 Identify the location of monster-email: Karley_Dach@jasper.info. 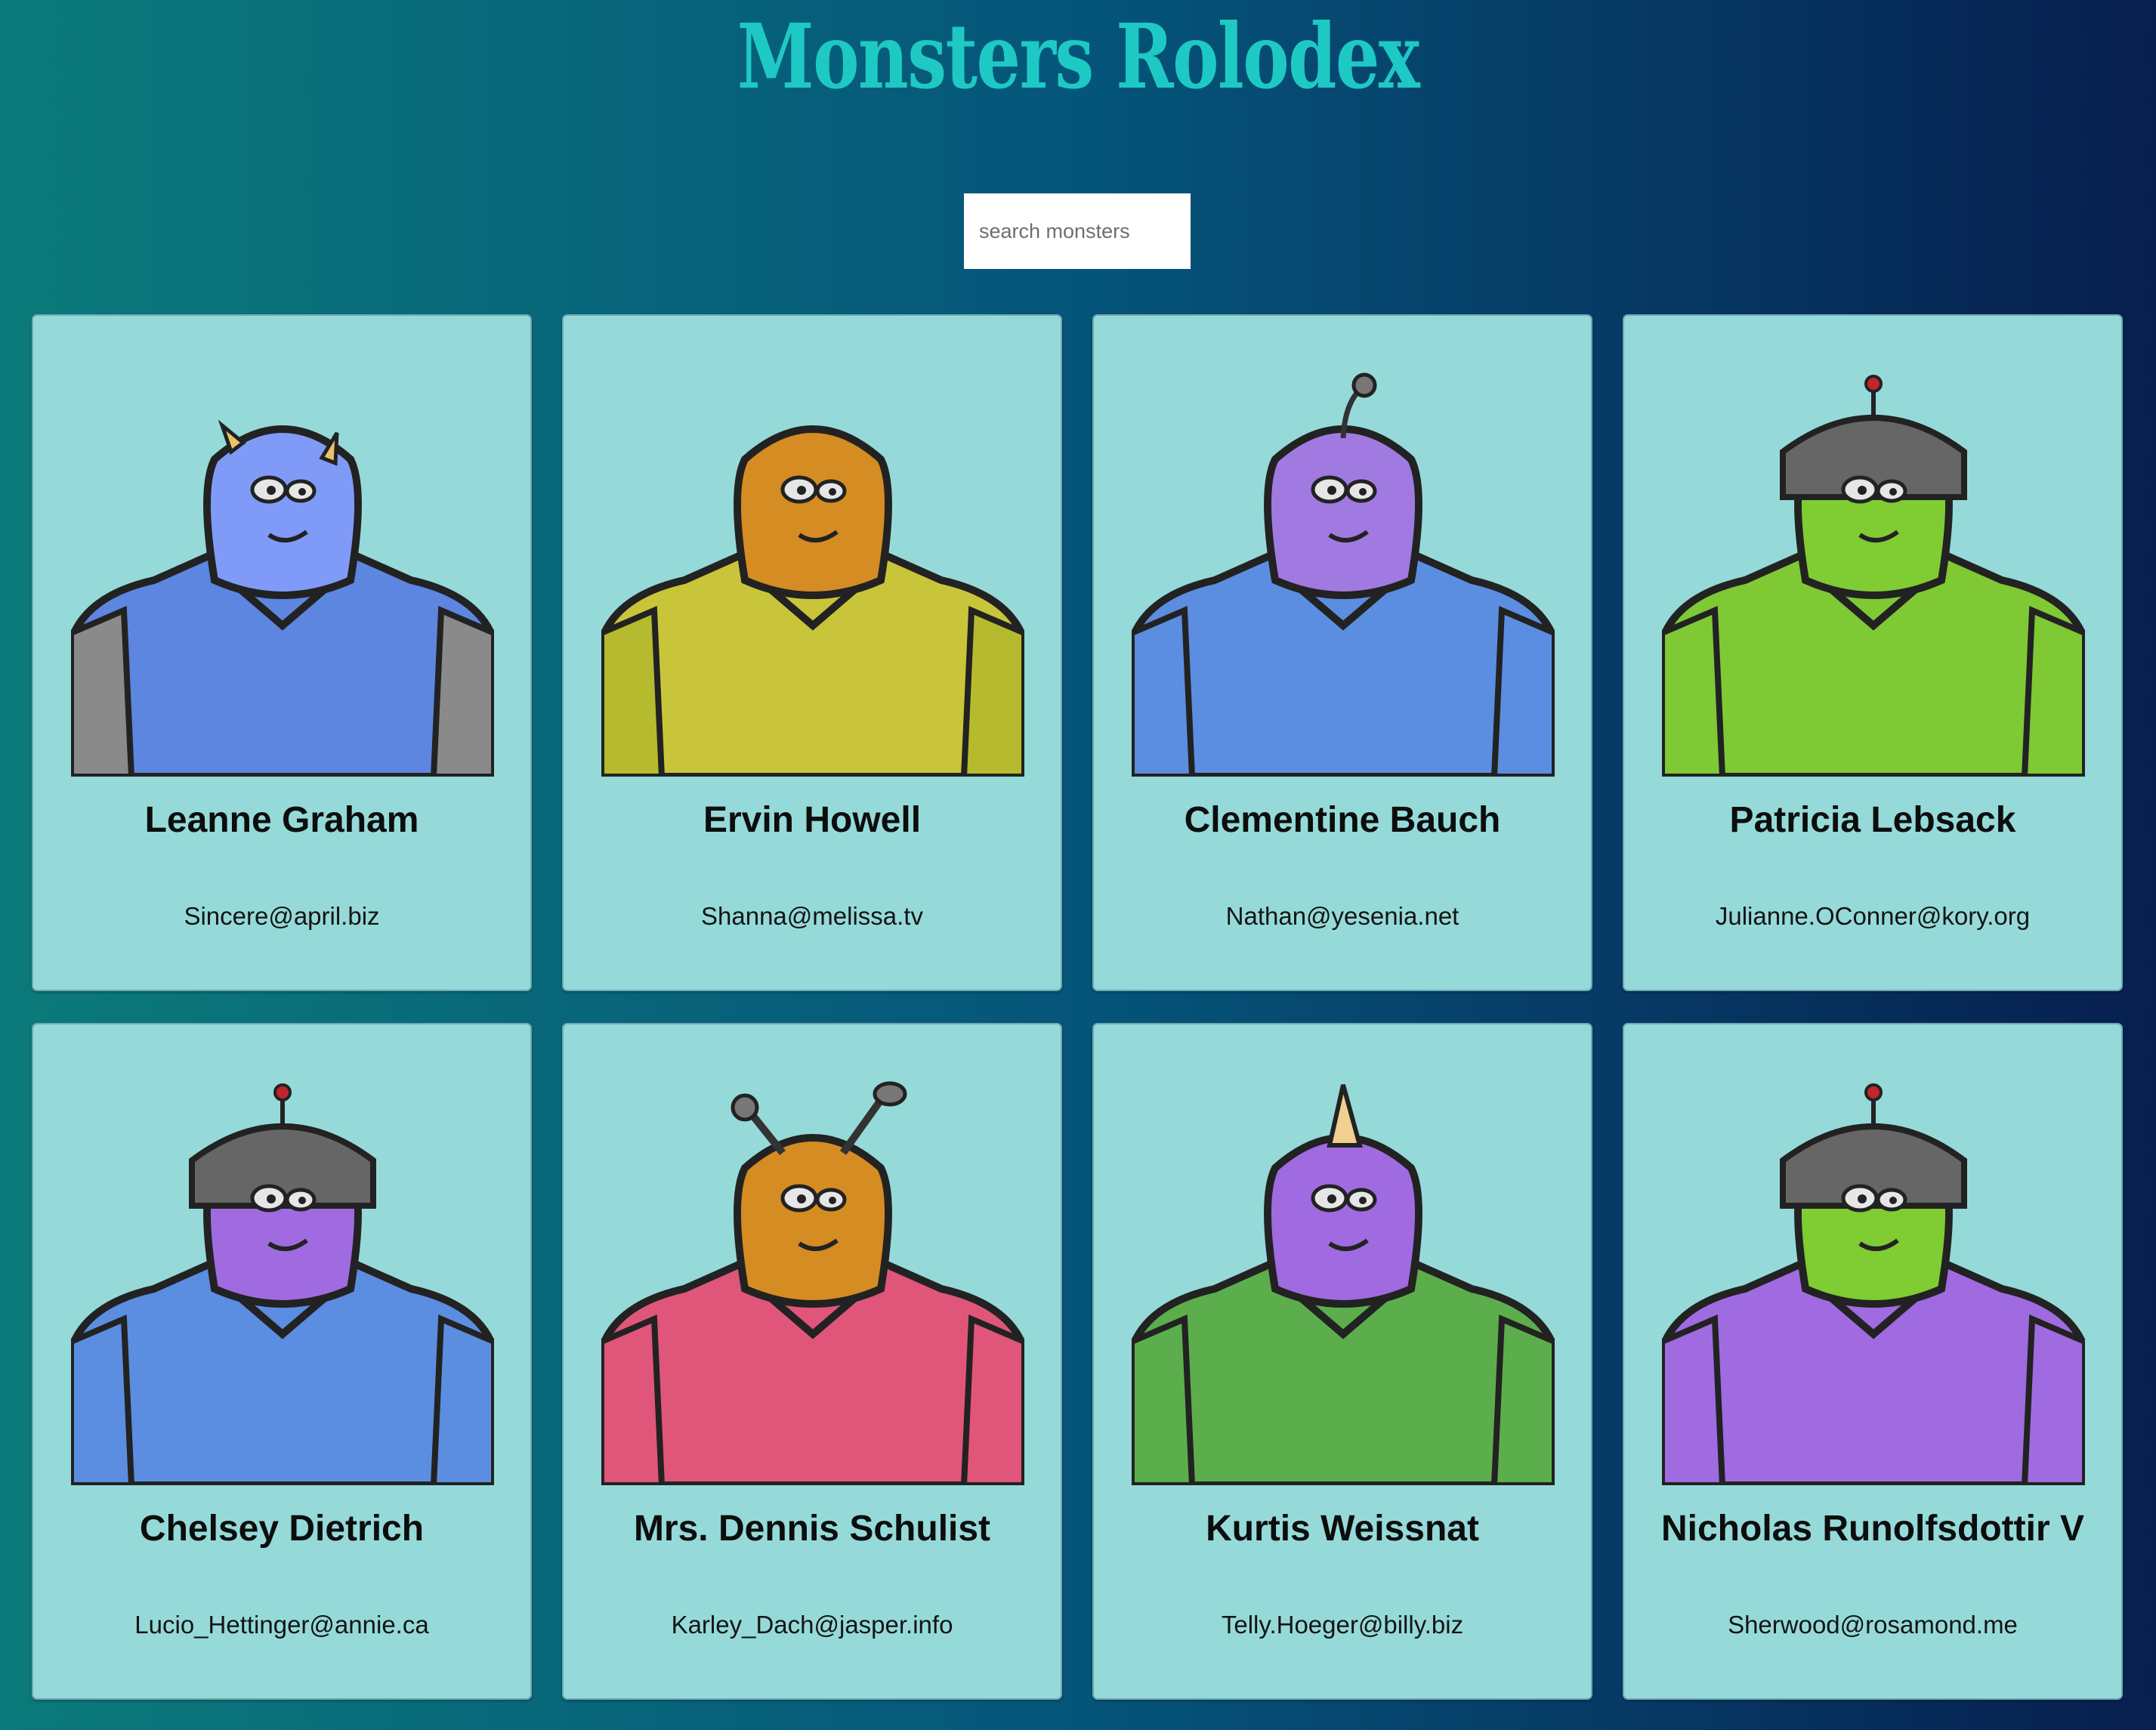
(812, 1625).